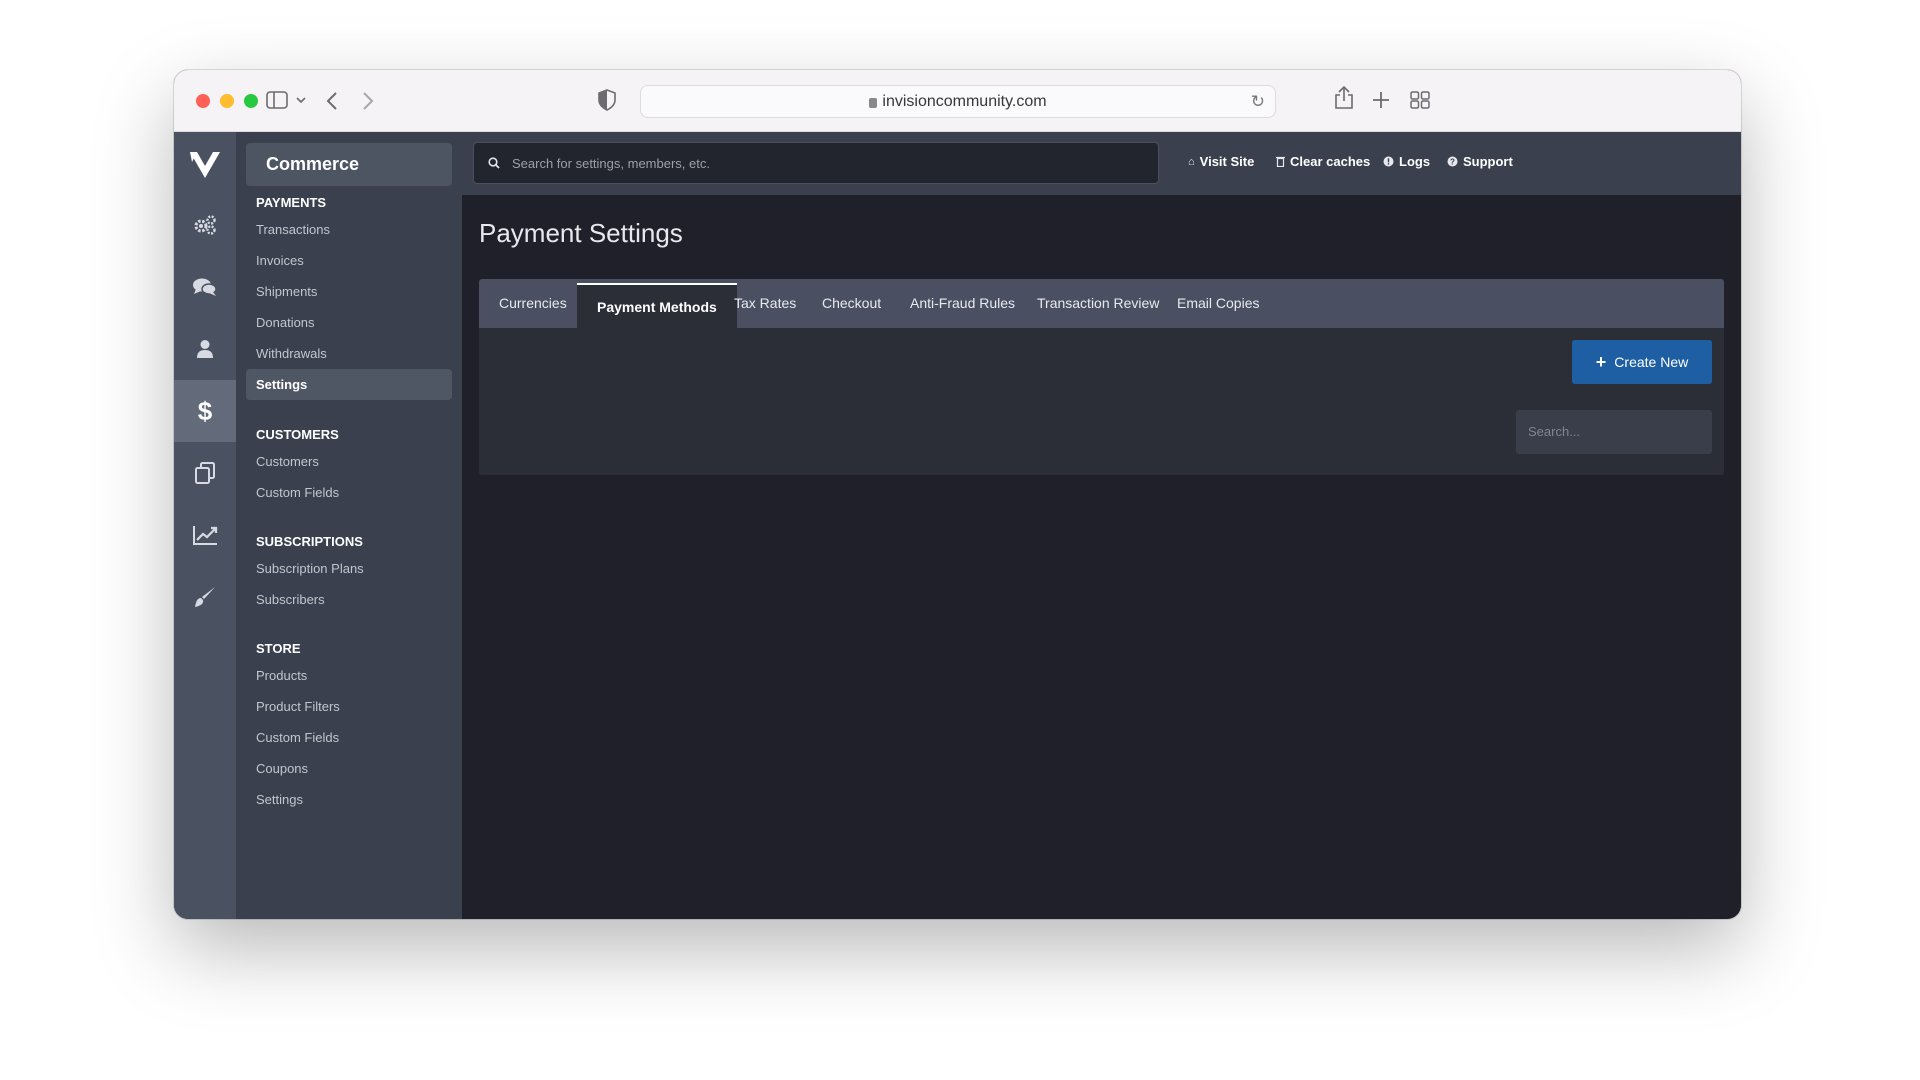  What do you see at coordinates (1344, 98) in the screenshot?
I see `share-icon` at bounding box center [1344, 98].